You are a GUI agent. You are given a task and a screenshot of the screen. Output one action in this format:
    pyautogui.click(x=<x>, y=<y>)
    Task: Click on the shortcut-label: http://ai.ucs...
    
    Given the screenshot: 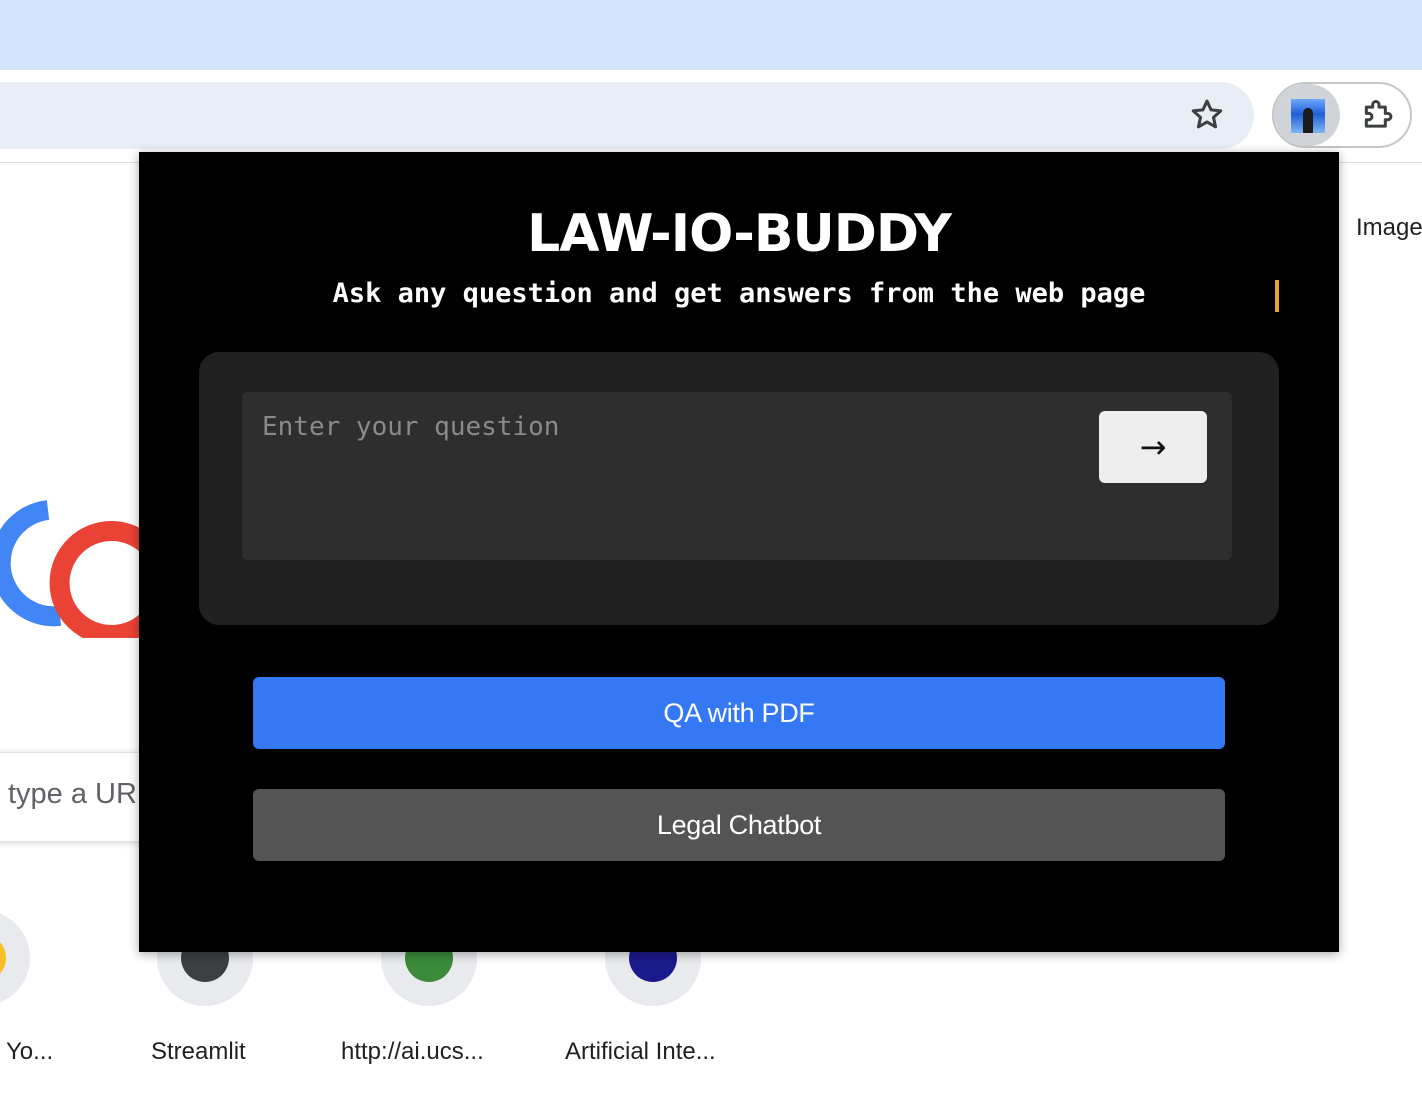 What is the action you would take?
    pyautogui.click(x=412, y=1052)
    